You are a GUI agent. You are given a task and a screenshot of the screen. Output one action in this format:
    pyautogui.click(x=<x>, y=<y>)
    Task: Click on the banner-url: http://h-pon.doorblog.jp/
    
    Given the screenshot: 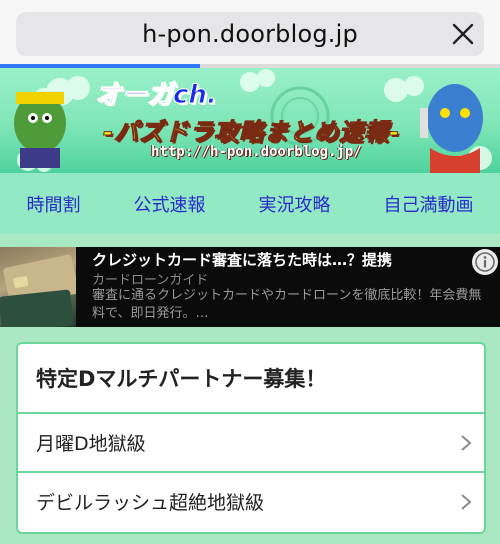 What is the action you would take?
    pyautogui.click(x=256, y=152)
    